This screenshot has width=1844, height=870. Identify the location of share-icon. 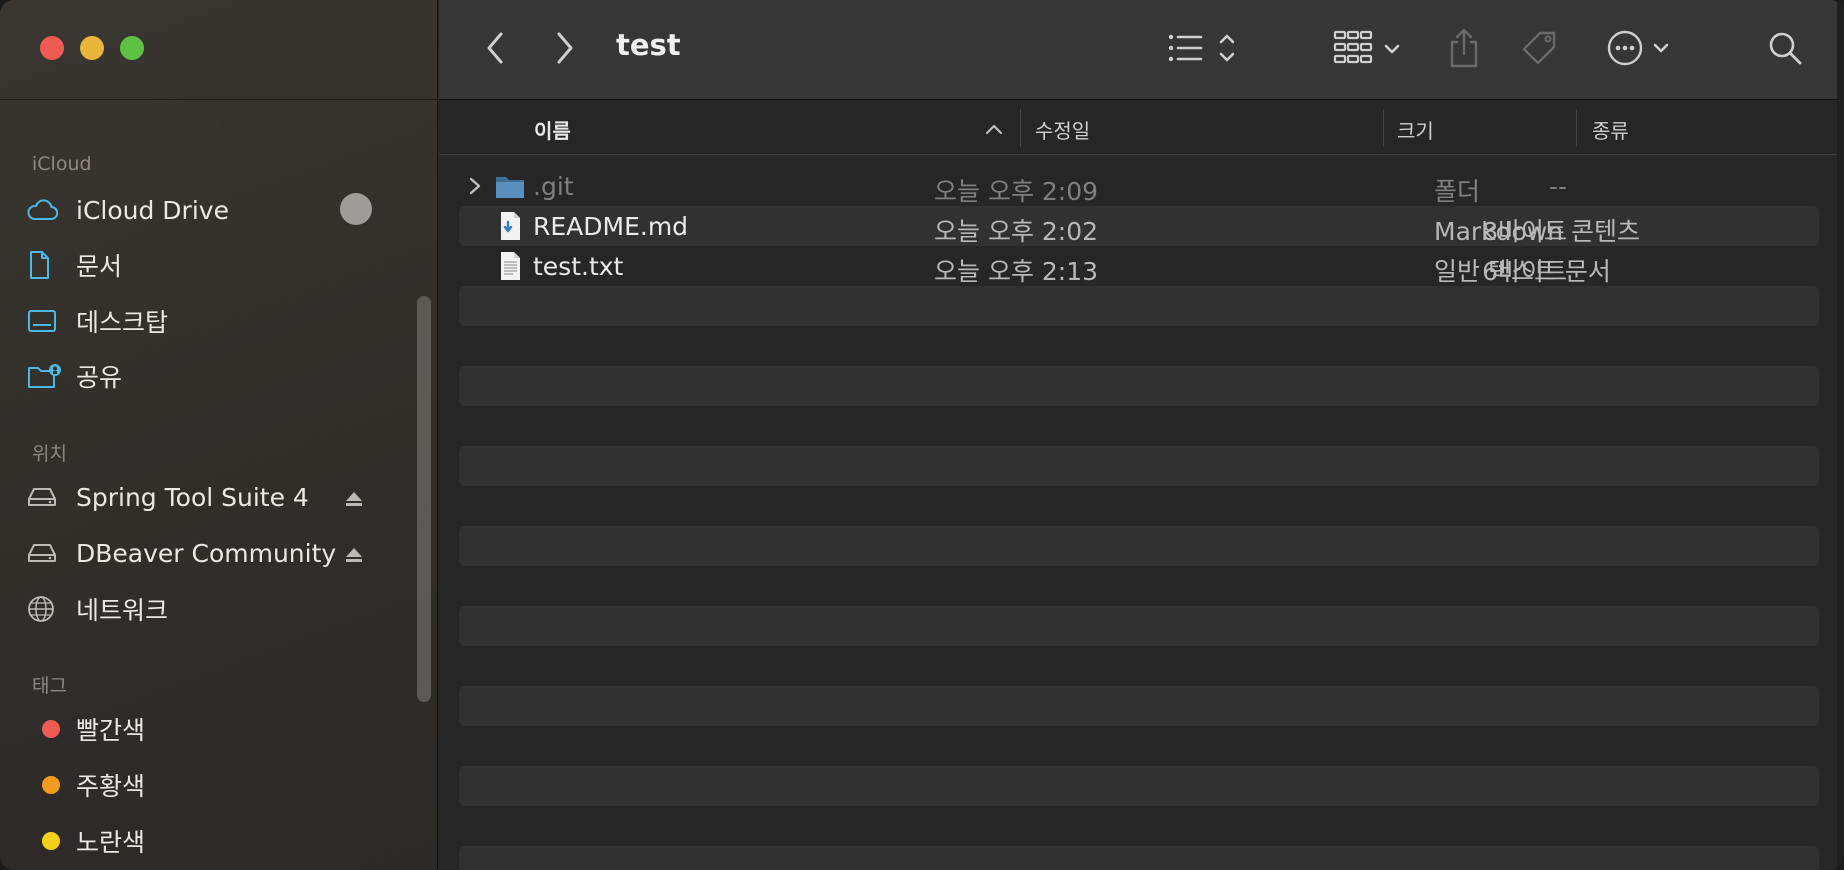
(1464, 48).